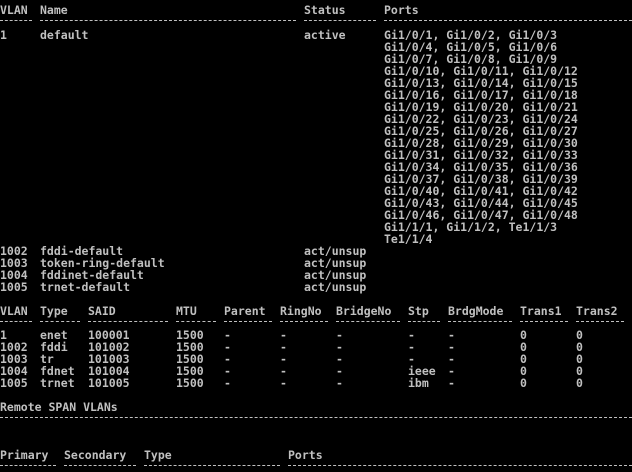 This screenshot has width=632, height=472. I want to click on vlan-trans2: 0, so click(579, 383).